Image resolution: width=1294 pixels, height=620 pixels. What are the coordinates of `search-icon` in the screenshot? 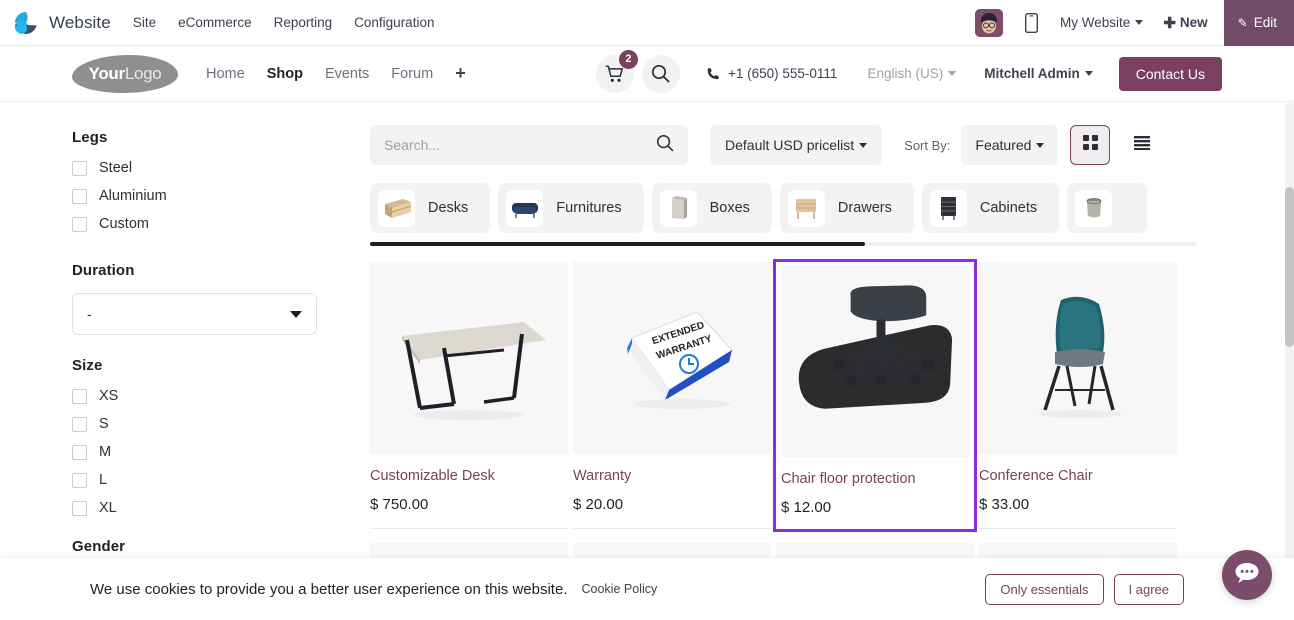 It's located at (665, 145).